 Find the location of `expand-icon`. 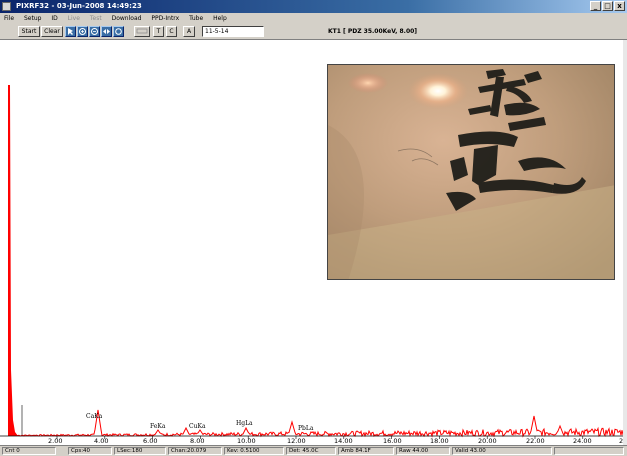

expand-icon is located at coordinates (106, 31).